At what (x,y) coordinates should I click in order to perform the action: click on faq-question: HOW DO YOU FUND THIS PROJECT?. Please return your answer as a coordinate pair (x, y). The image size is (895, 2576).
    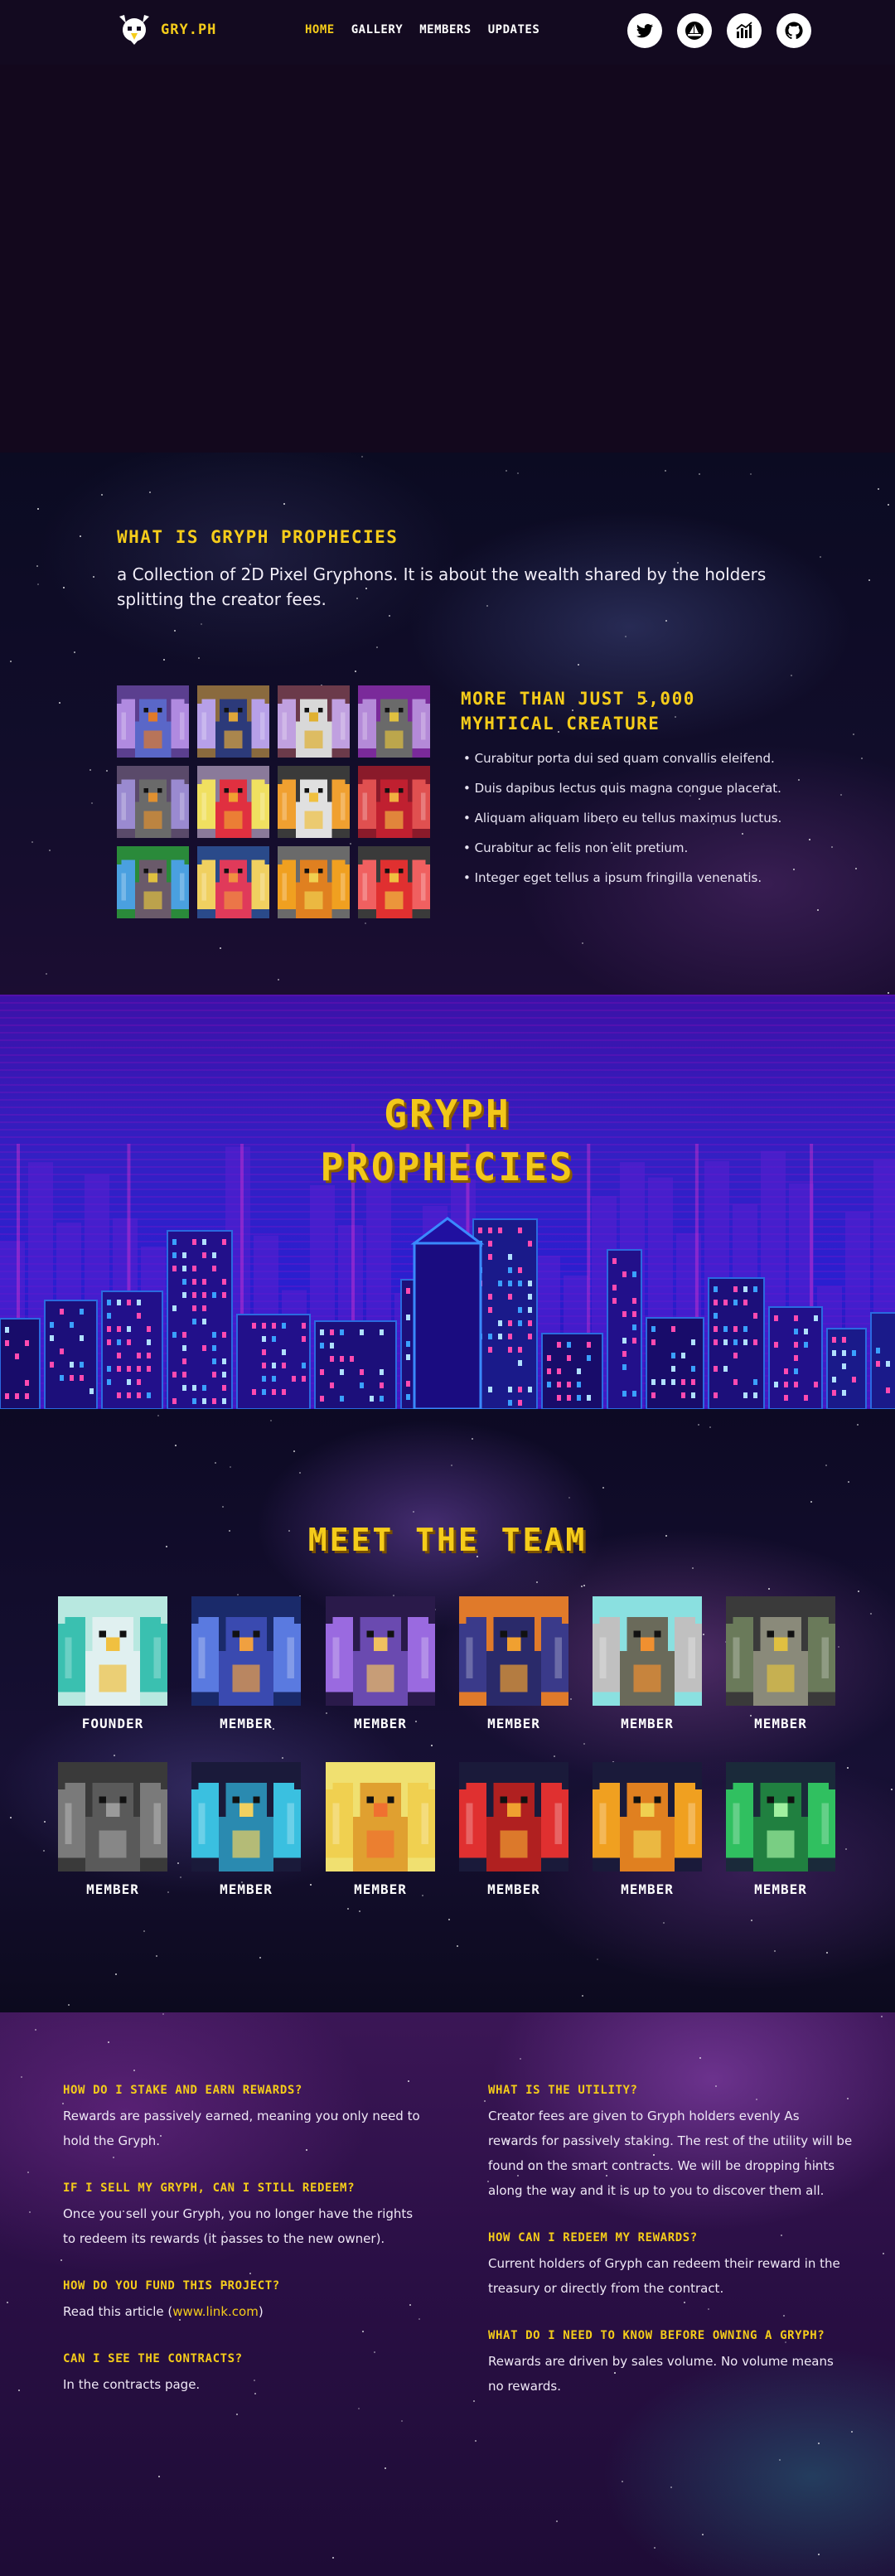
    Looking at the image, I should click on (171, 2286).